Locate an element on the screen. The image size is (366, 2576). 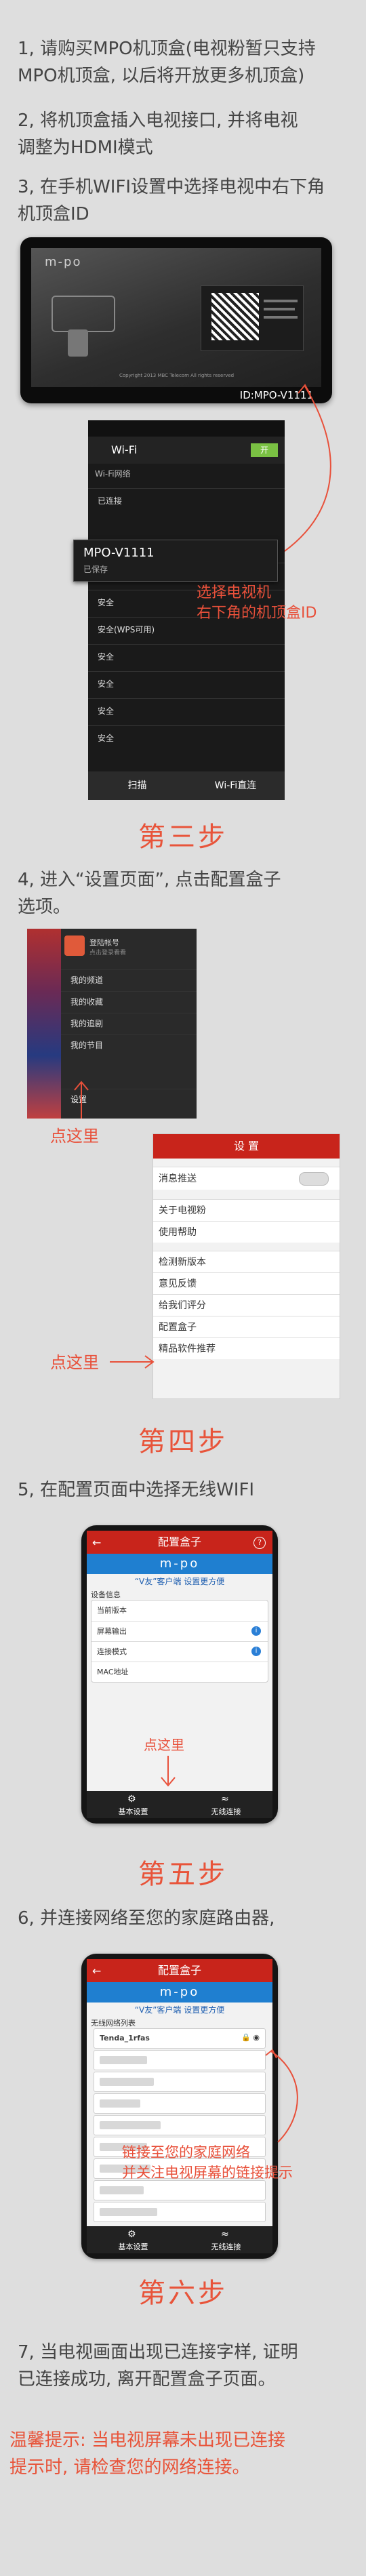
qr-code-icon is located at coordinates (235, 316).